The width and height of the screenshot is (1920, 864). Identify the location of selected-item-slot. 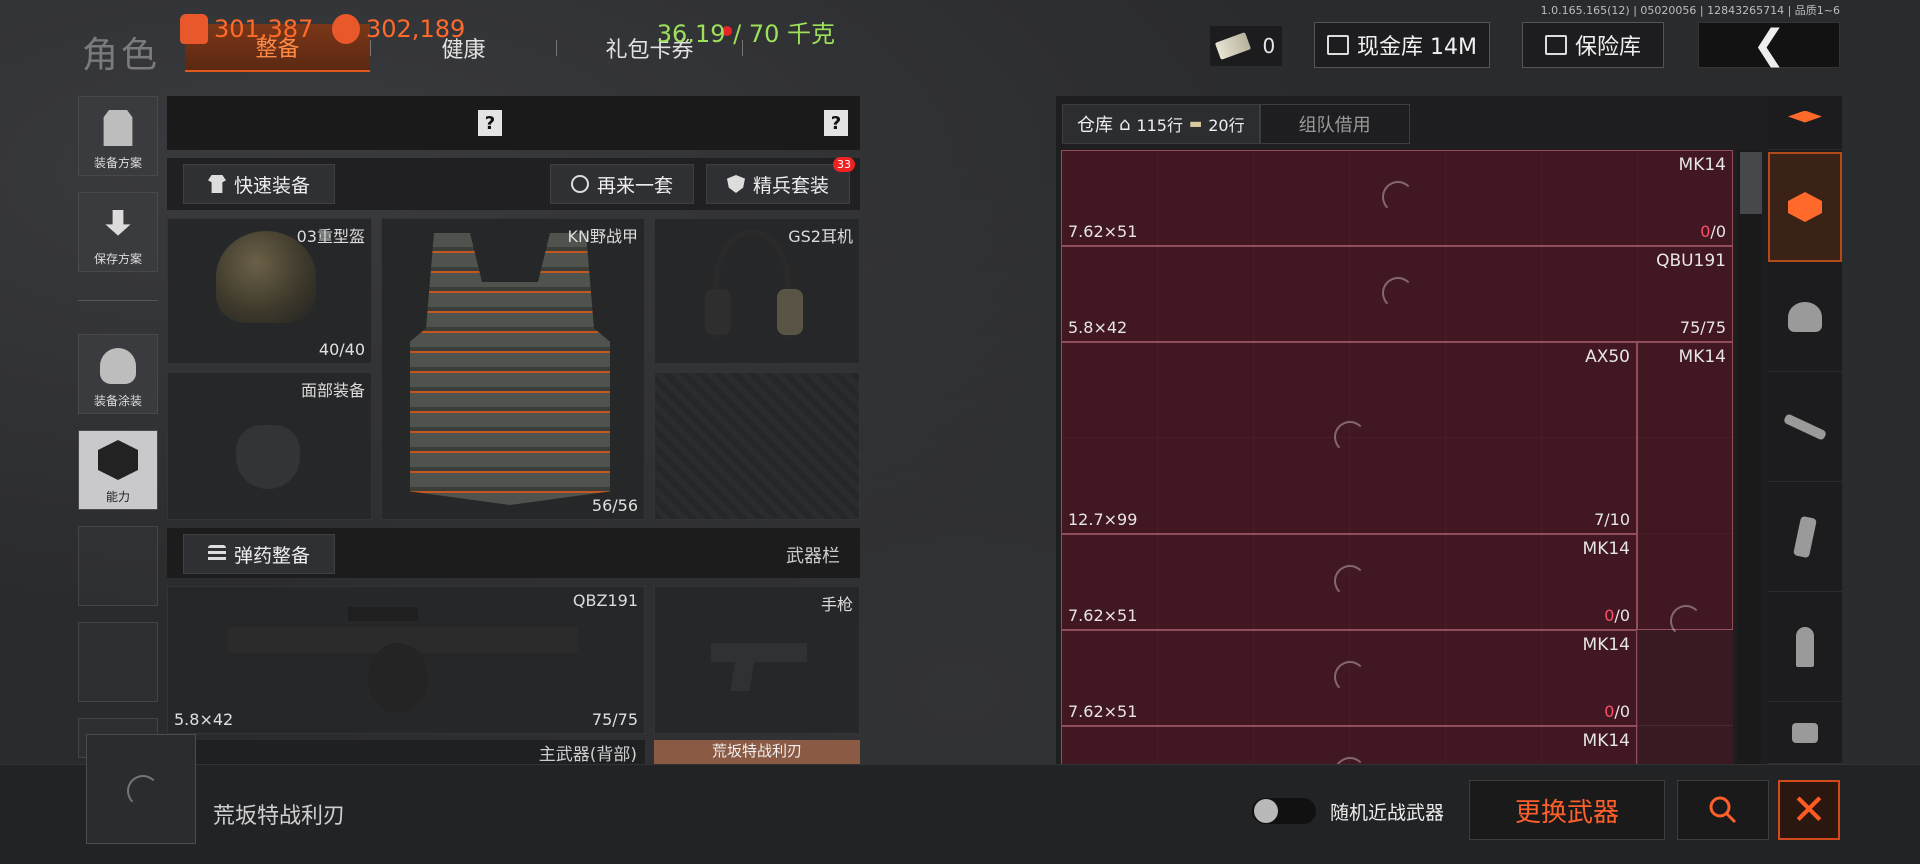
(141, 789).